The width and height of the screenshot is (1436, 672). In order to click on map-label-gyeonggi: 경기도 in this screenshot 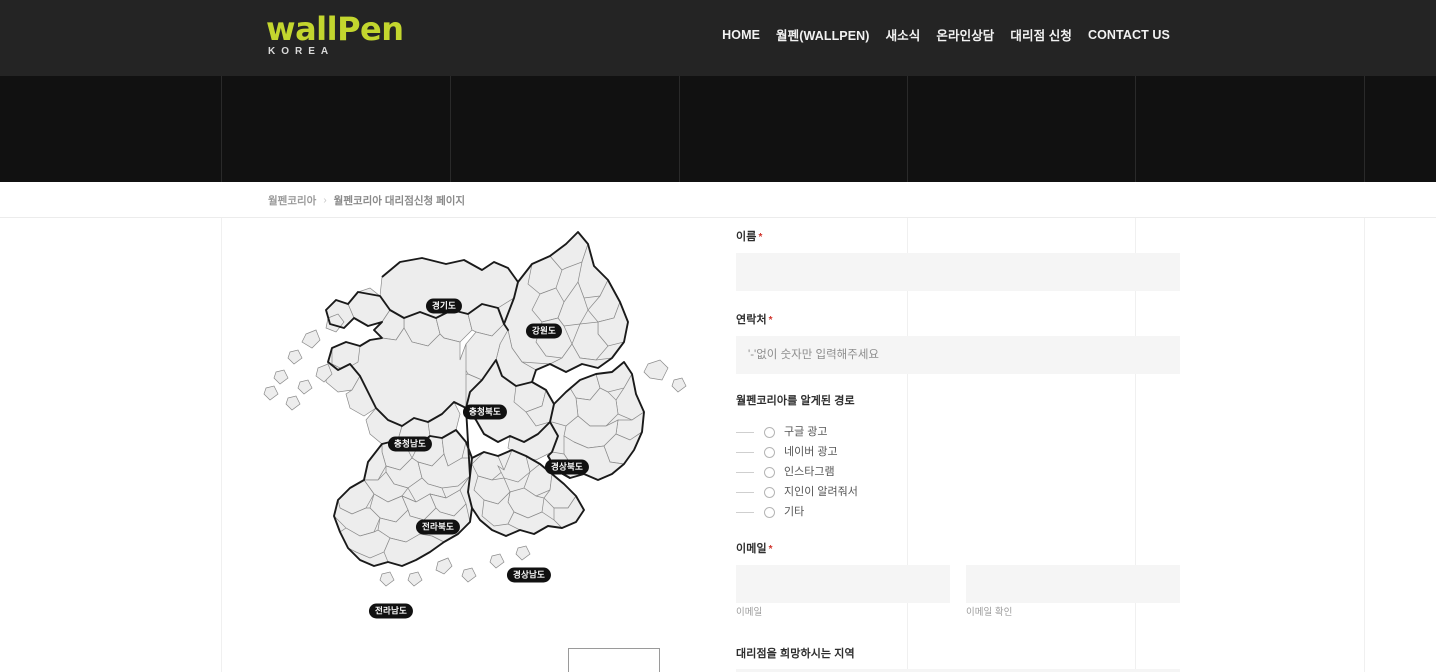, I will do `click(444, 306)`.